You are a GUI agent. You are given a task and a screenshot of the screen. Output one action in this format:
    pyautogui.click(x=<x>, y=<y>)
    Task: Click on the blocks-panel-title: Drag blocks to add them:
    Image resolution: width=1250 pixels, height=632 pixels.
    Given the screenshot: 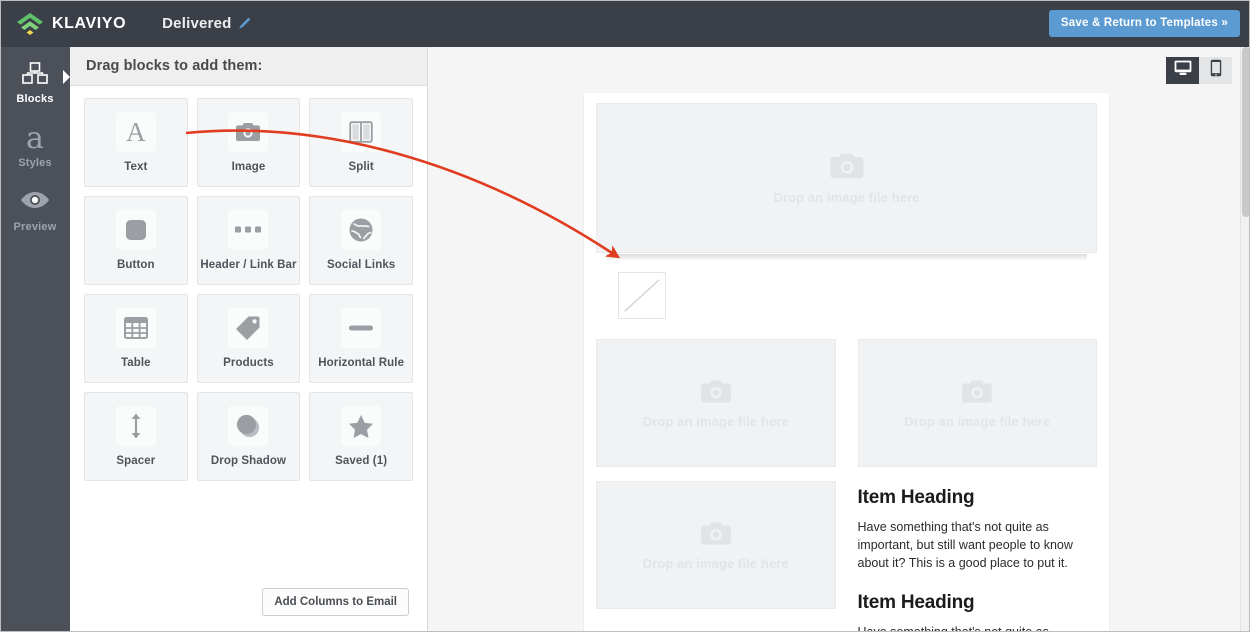 What is the action you would take?
    pyautogui.click(x=174, y=66)
    